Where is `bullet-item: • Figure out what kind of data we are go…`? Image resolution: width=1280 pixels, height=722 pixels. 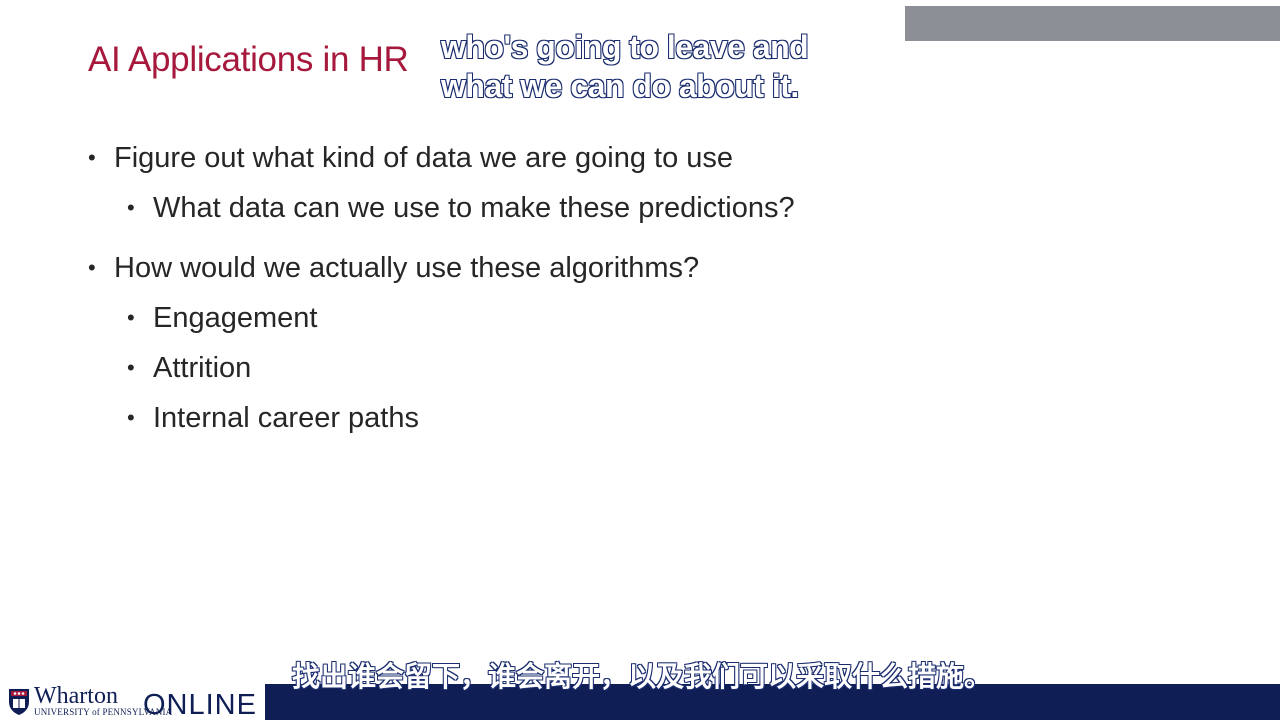
bullet-item: • Figure out what kind of data we are go… is located at coordinates (411, 158).